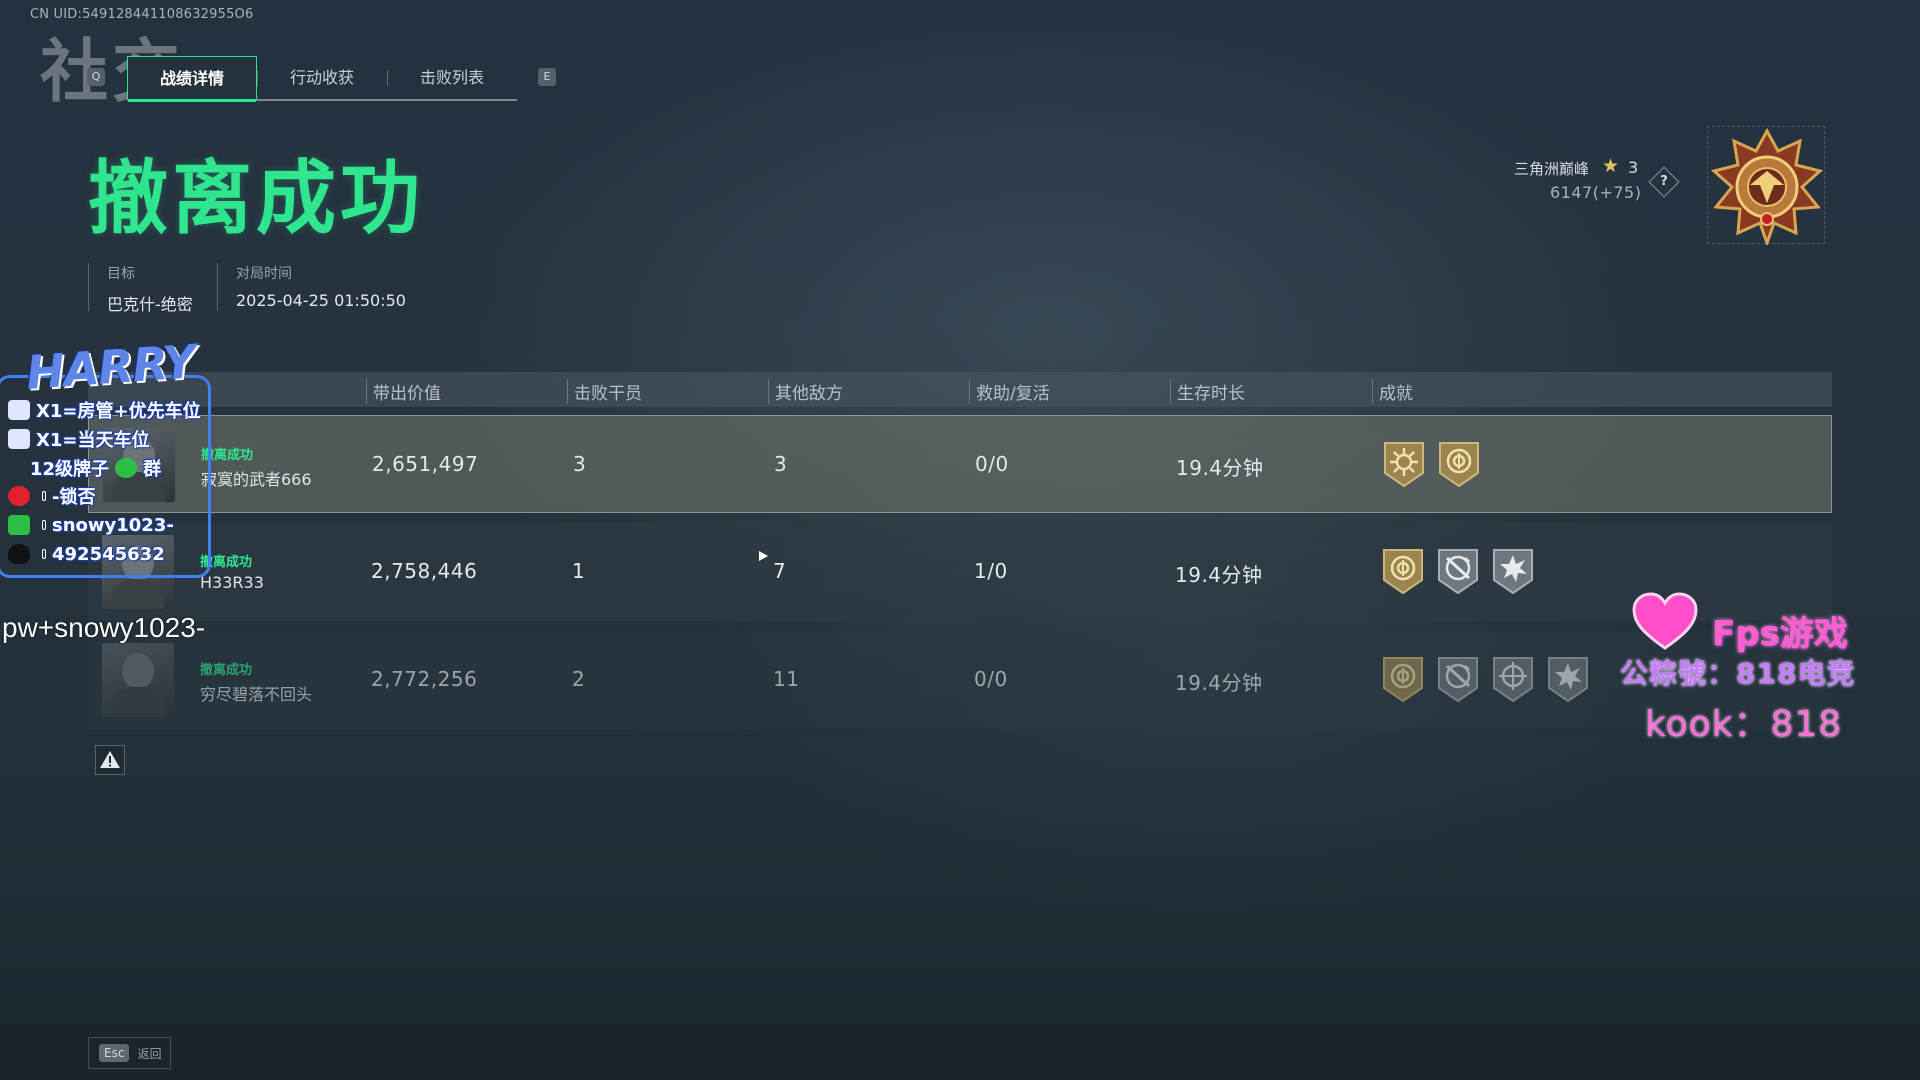 This screenshot has height=1080, width=1920. Describe the element at coordinates (1596, 192) in the screenshot. I see `rank-points: 6147(+75)` at that location.